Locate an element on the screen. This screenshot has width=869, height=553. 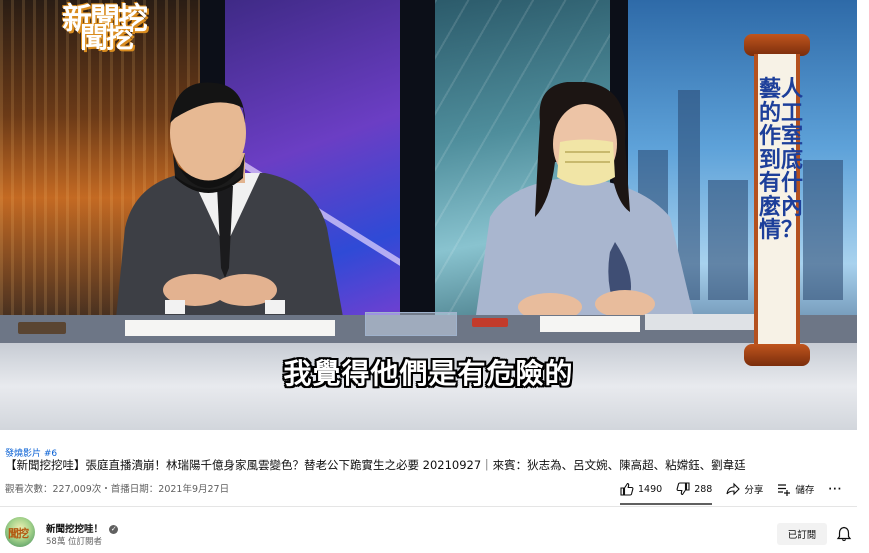
more-actions-button: ··· is located at coordinates (835, 489).